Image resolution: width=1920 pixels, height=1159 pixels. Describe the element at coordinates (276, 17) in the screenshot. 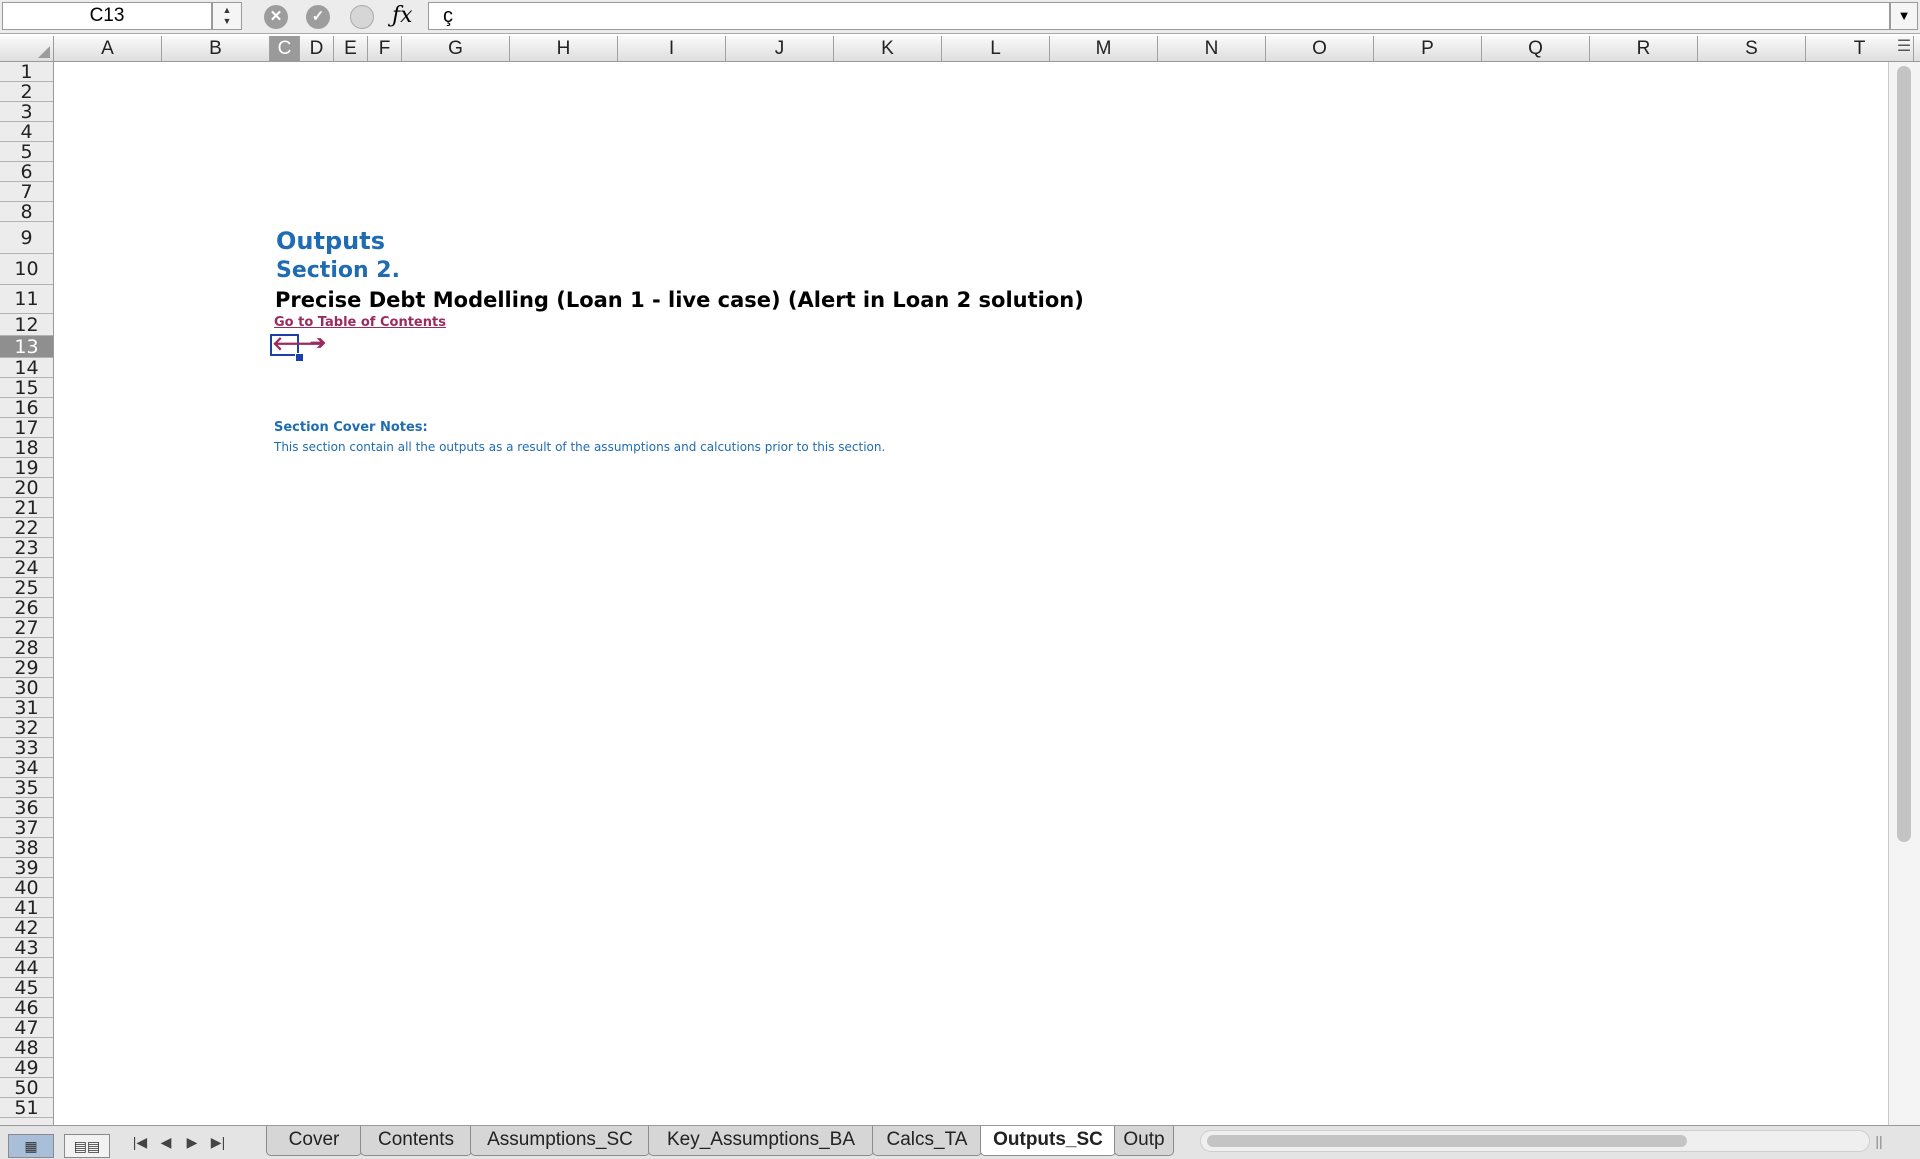

I see `cancel-icon: ✕` at that location.